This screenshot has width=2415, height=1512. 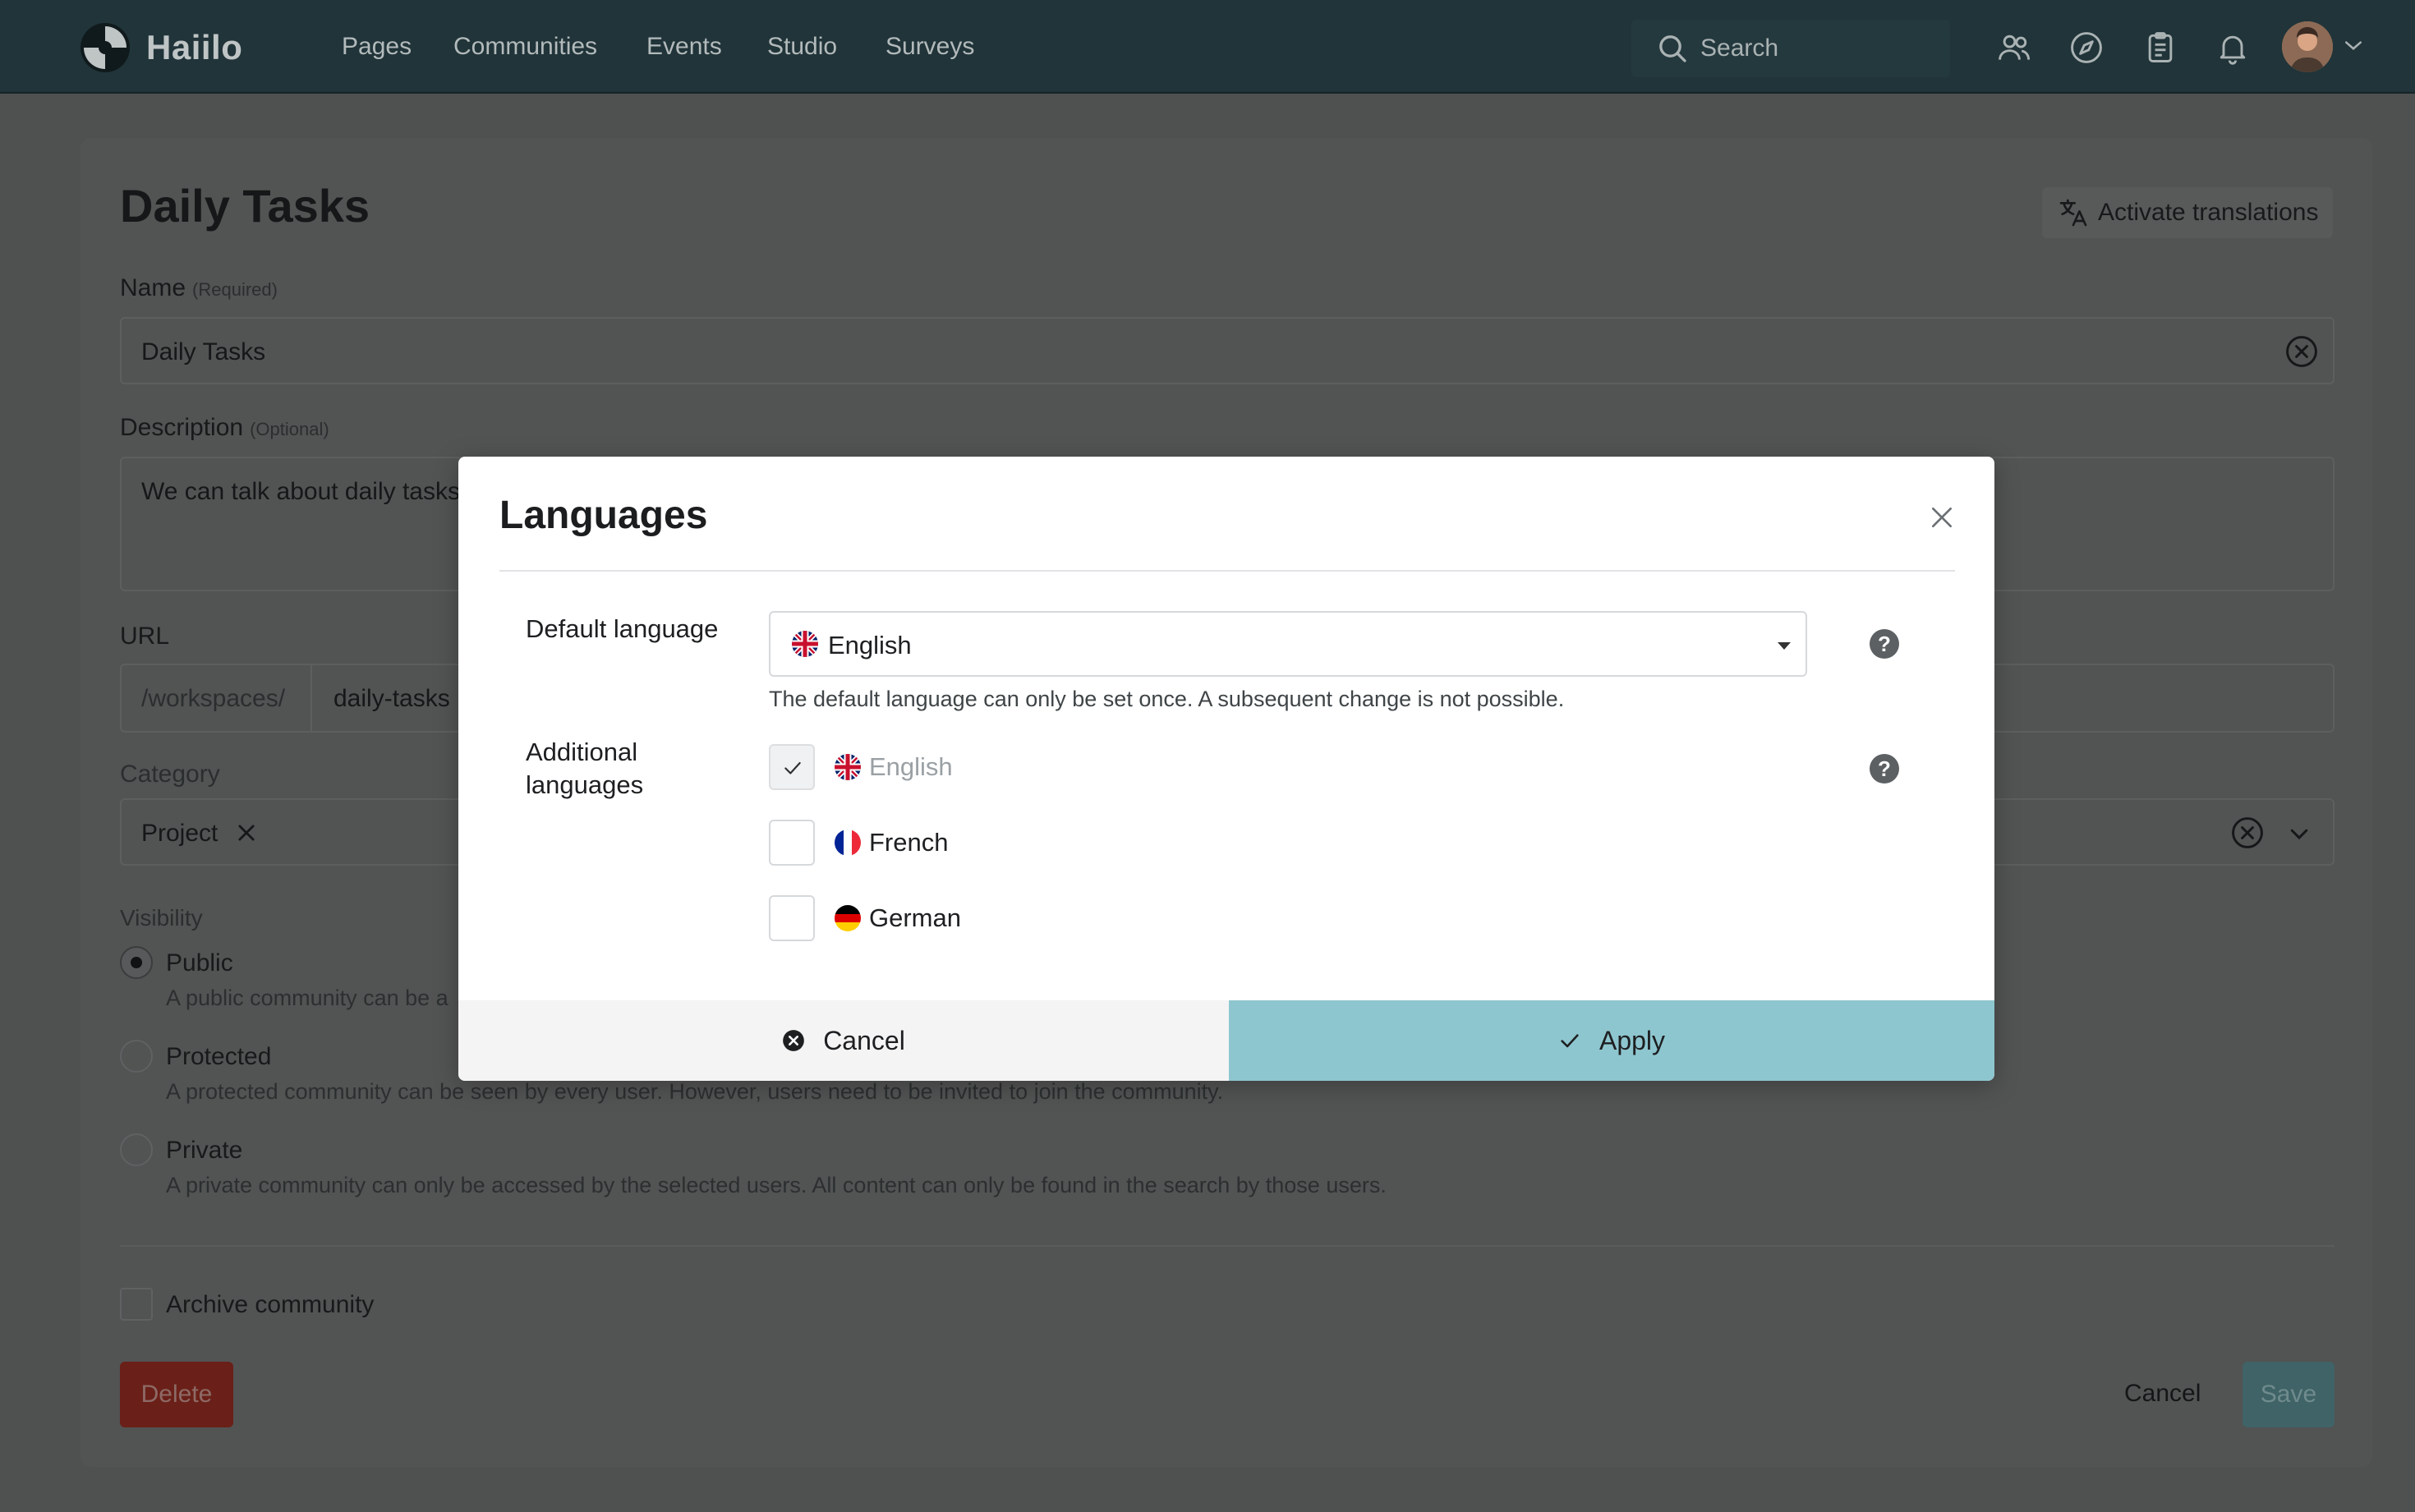 What do you see at coordinates (235, 289) in the screenshot?
I see `name-required-hint: (Required)` at bounding box center [235, 289].